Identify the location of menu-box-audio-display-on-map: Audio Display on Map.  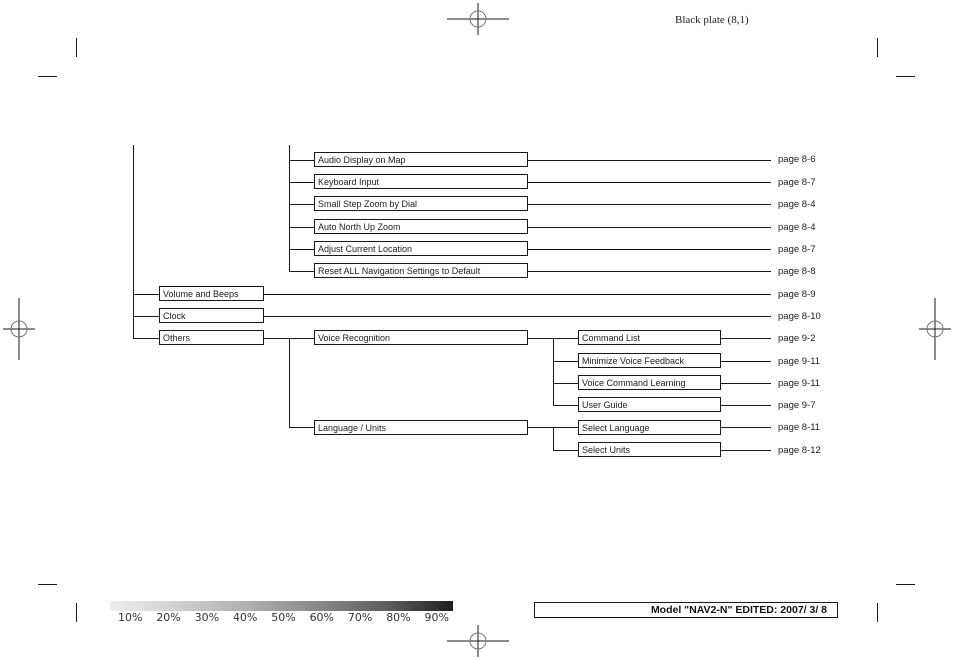
(421, 159).